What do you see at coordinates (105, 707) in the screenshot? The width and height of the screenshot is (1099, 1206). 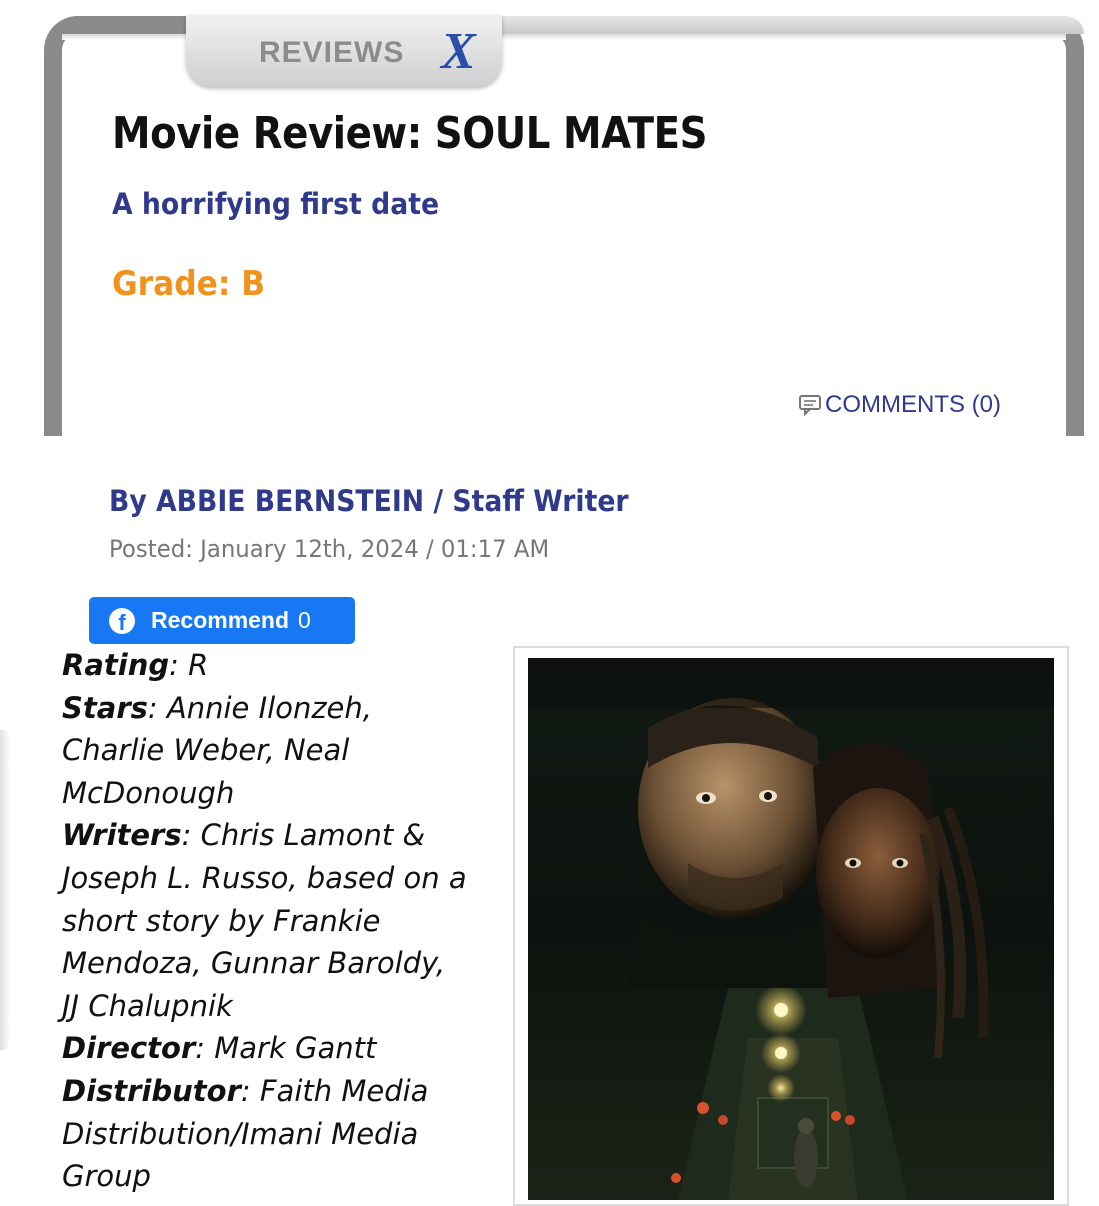 I see `detail-key: Stars` at bounding box center [105, 707].